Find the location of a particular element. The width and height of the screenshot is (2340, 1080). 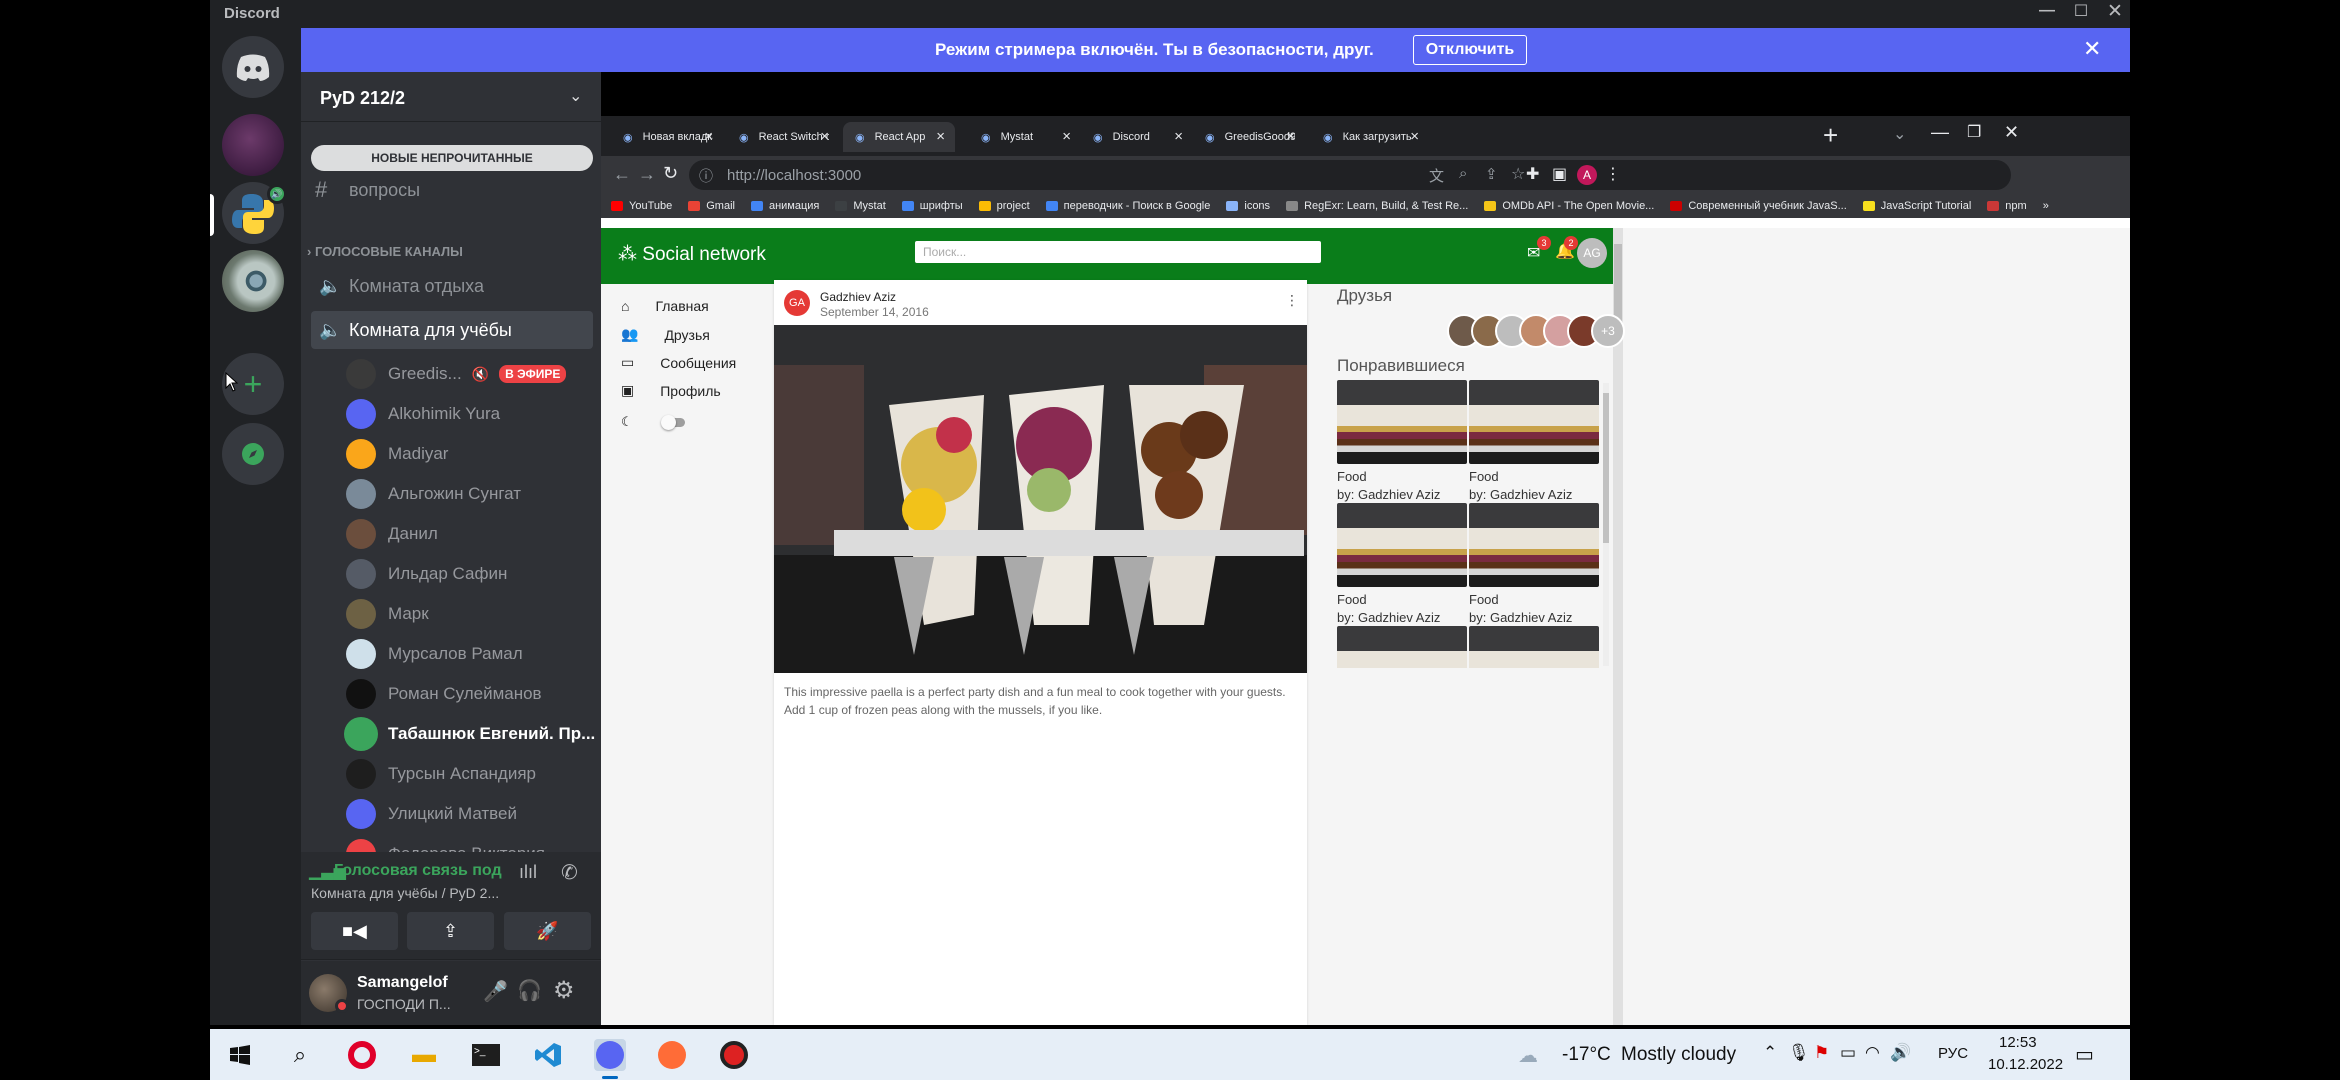

gear-icon: ⚙ is located at coordinates (564, 990).